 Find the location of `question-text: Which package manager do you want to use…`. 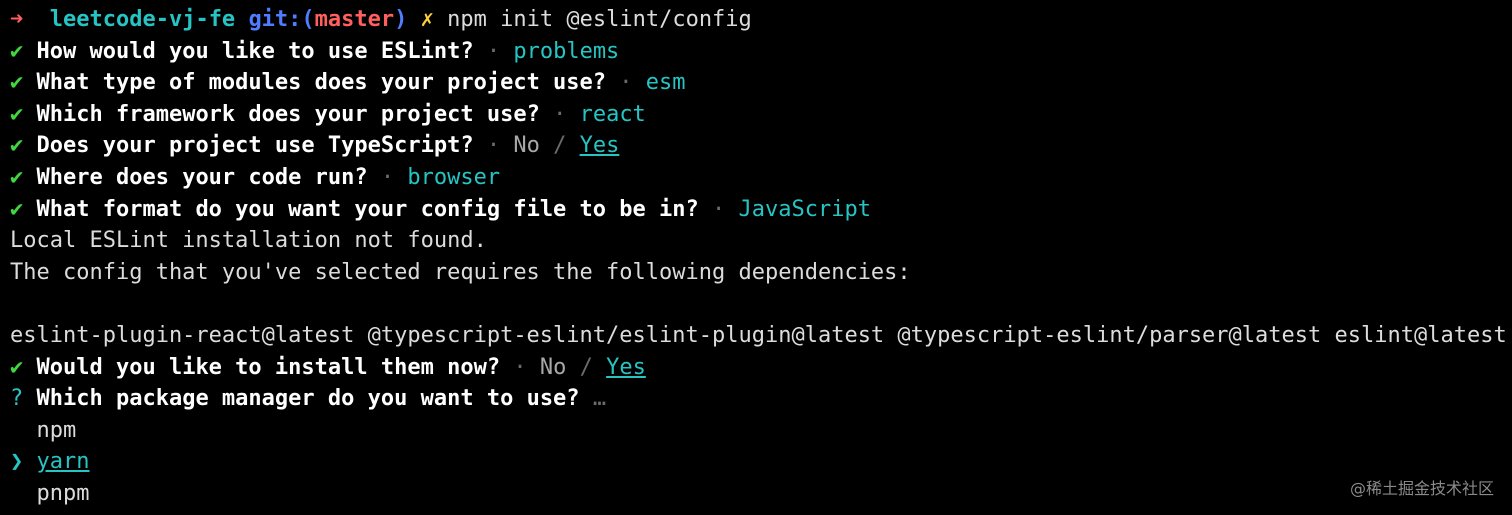

question-text: Which package manager do you want to use… is located at coordinates (308, 399).